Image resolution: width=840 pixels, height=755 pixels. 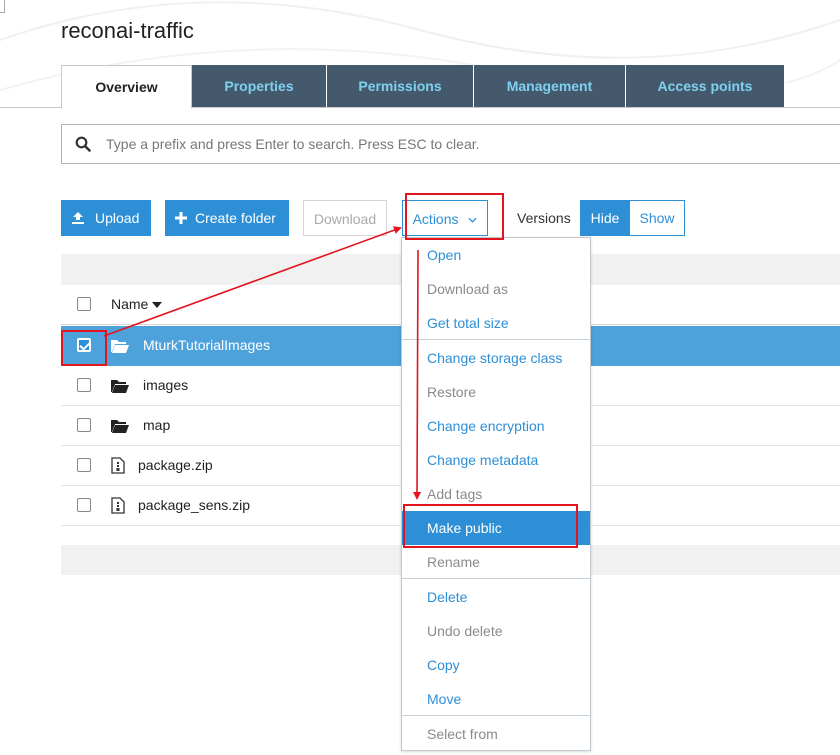 What do you see at coordinates (496, 734) in the screenshot?
I see `menu-item-select-from: Select from` at bounding box center [496, 734].